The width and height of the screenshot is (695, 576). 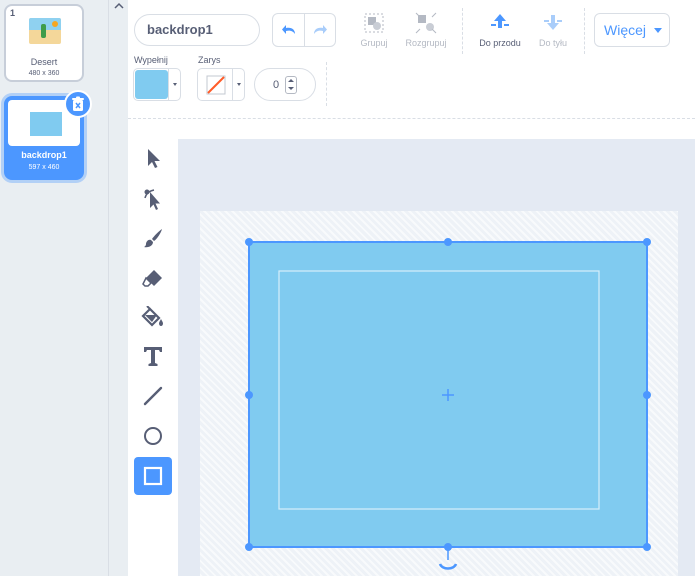 What do you see at coordinates (44, 167) in the screenshot?
I see `backdrop-size: 597 x 460` at bounding box center [44, 167].